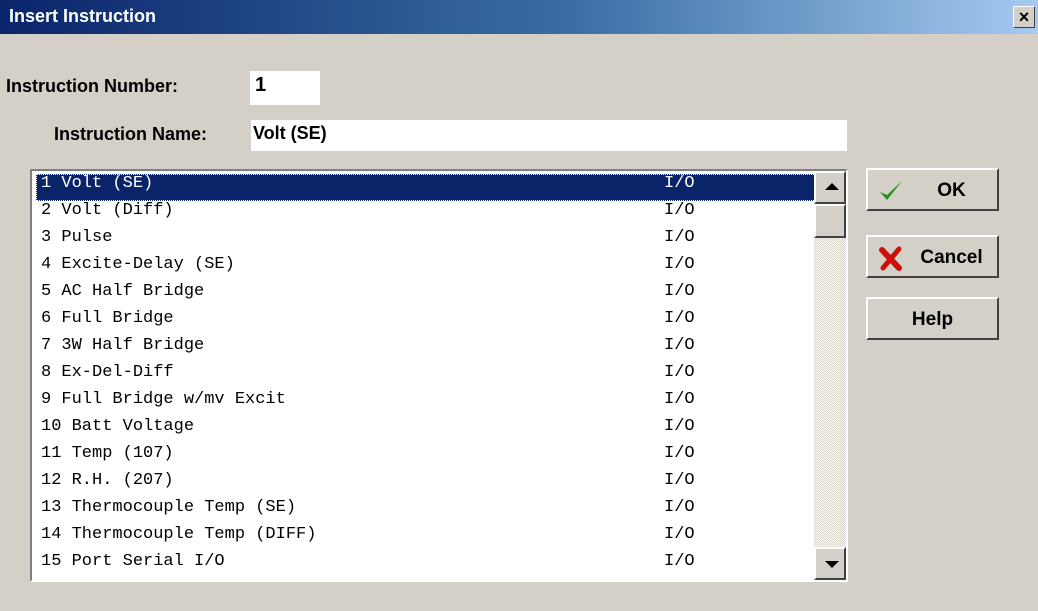 This screenshot has width=1038, height=611. I want to click on cancel-button-label: Cancel, so click(951, 257).